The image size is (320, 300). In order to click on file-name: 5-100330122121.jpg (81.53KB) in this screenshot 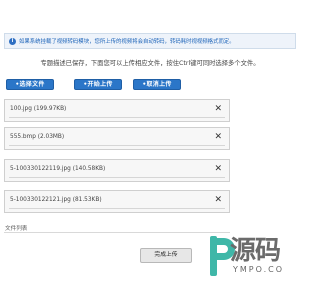, I will do `click(56, 200)`.